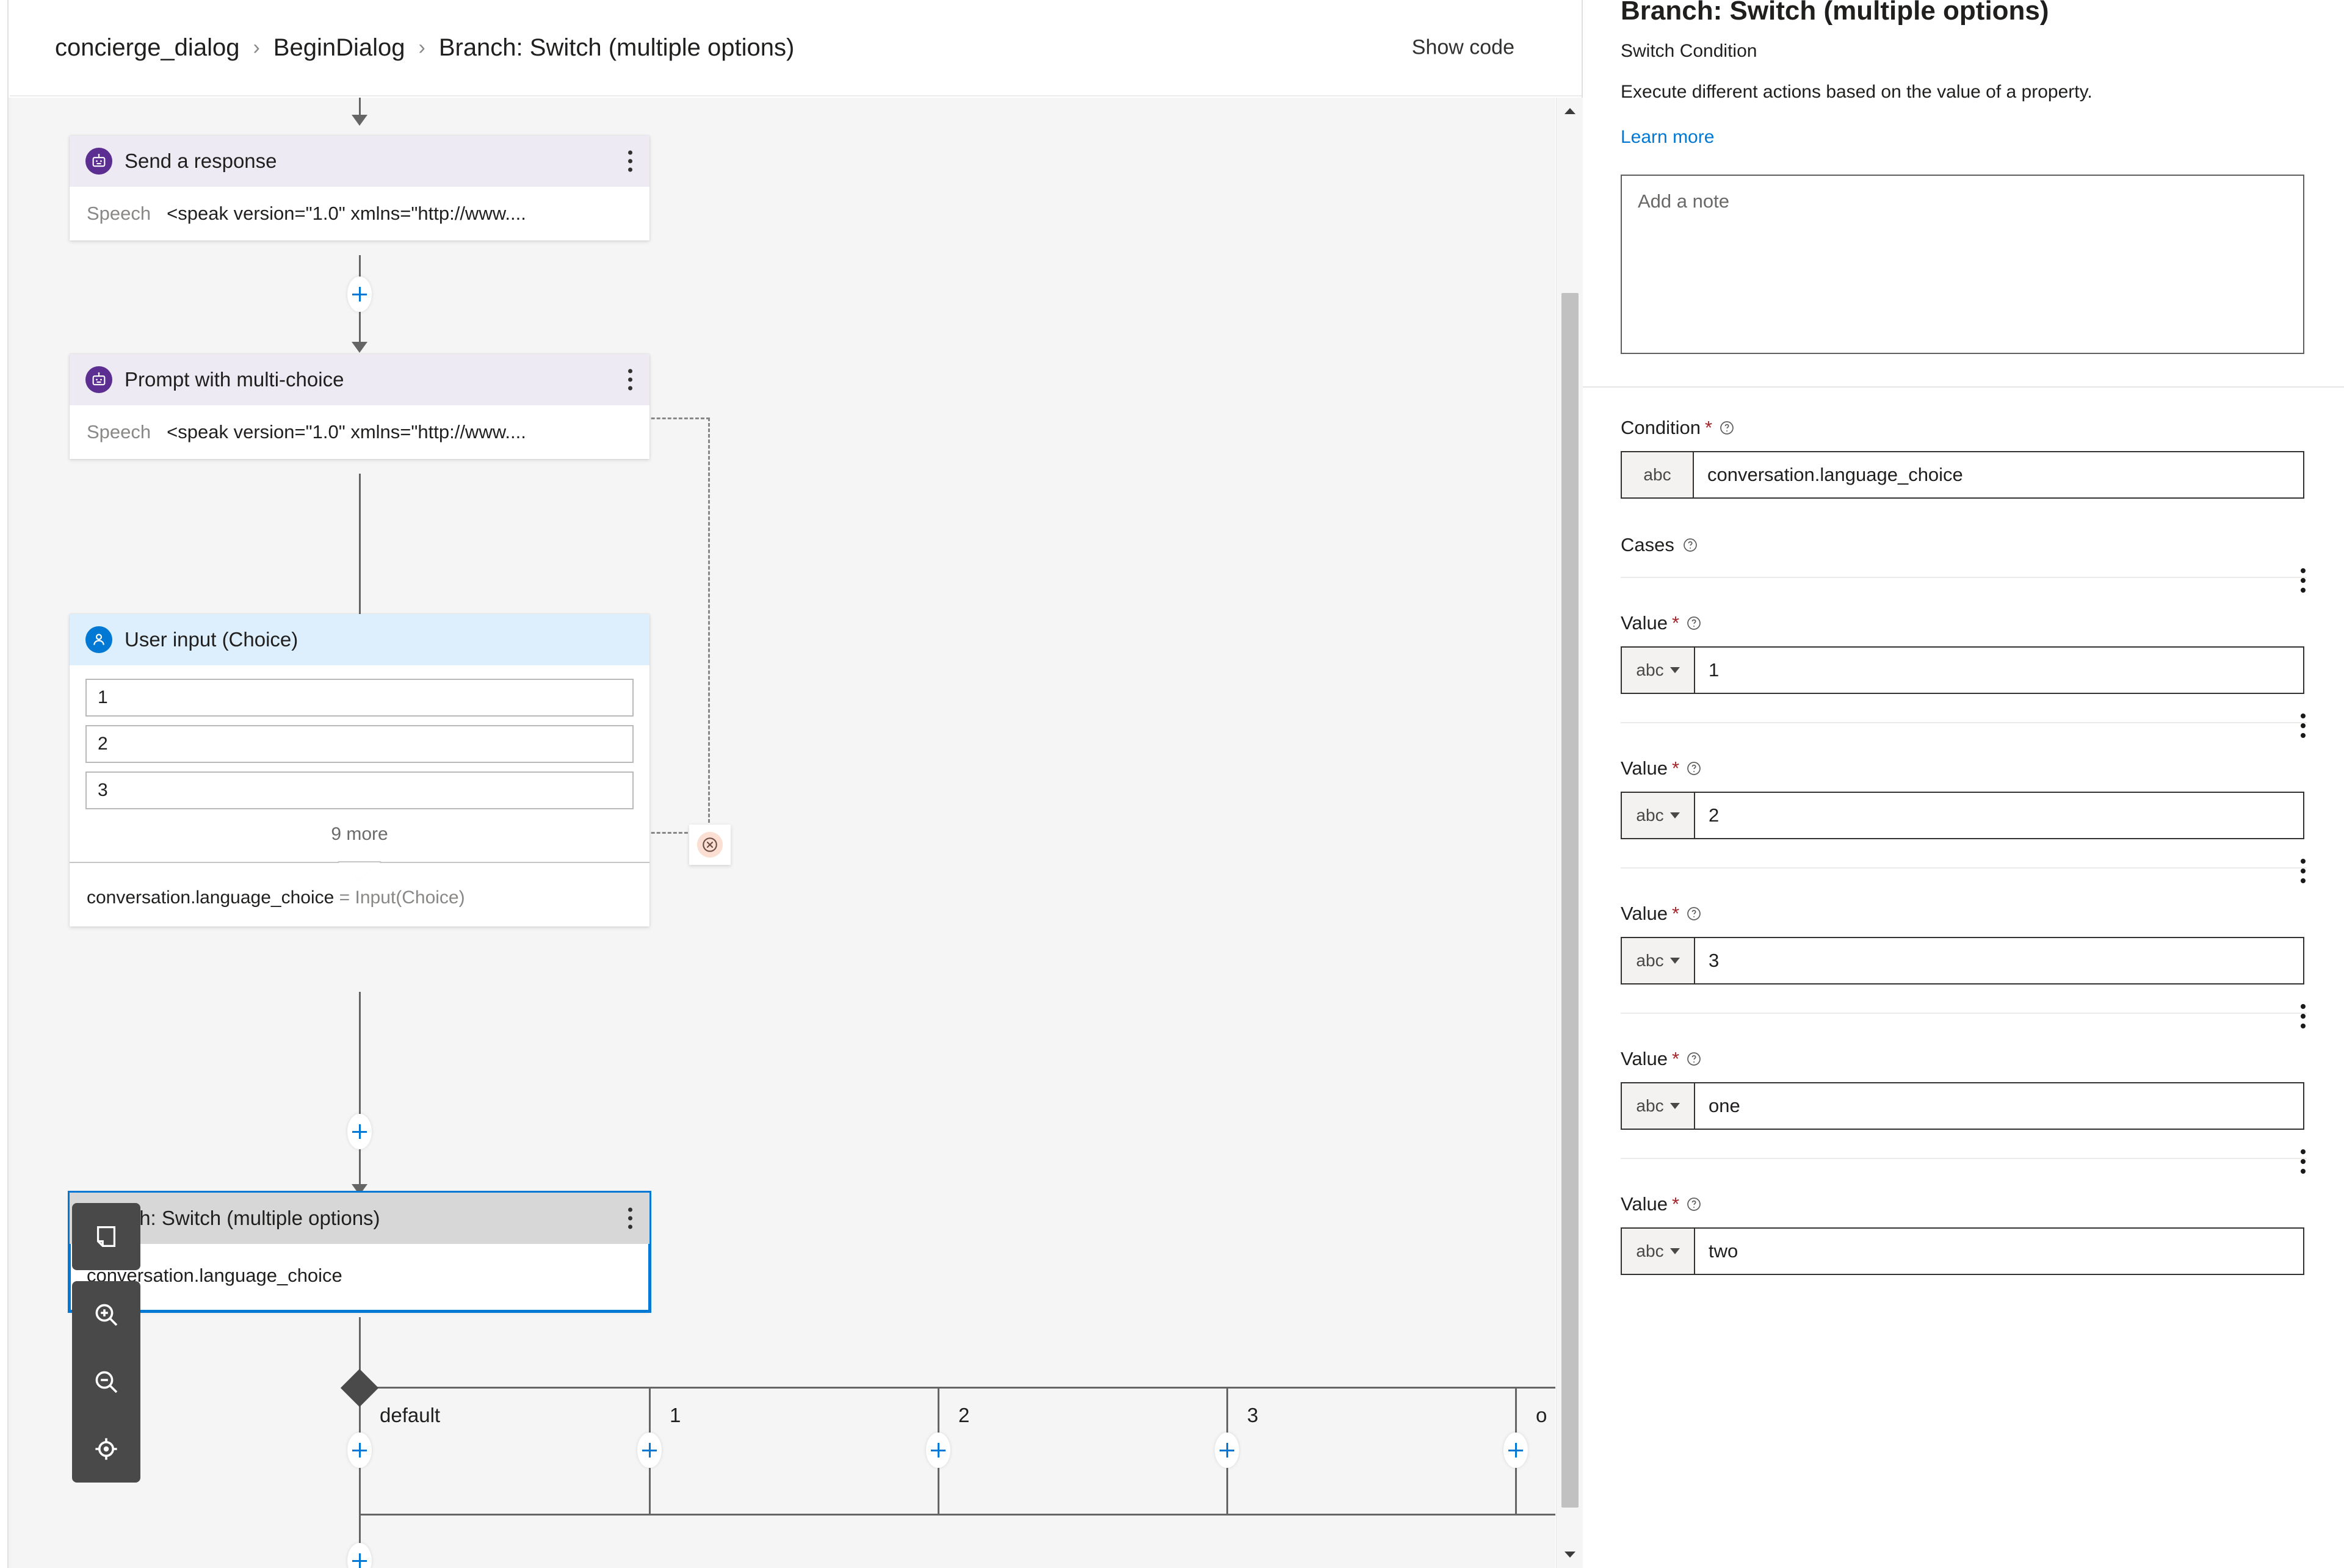 Image resolution: width=2344 pixels, height=1568 pixels. I want to click on fit-to-screen-icon, so click(106, 1236).